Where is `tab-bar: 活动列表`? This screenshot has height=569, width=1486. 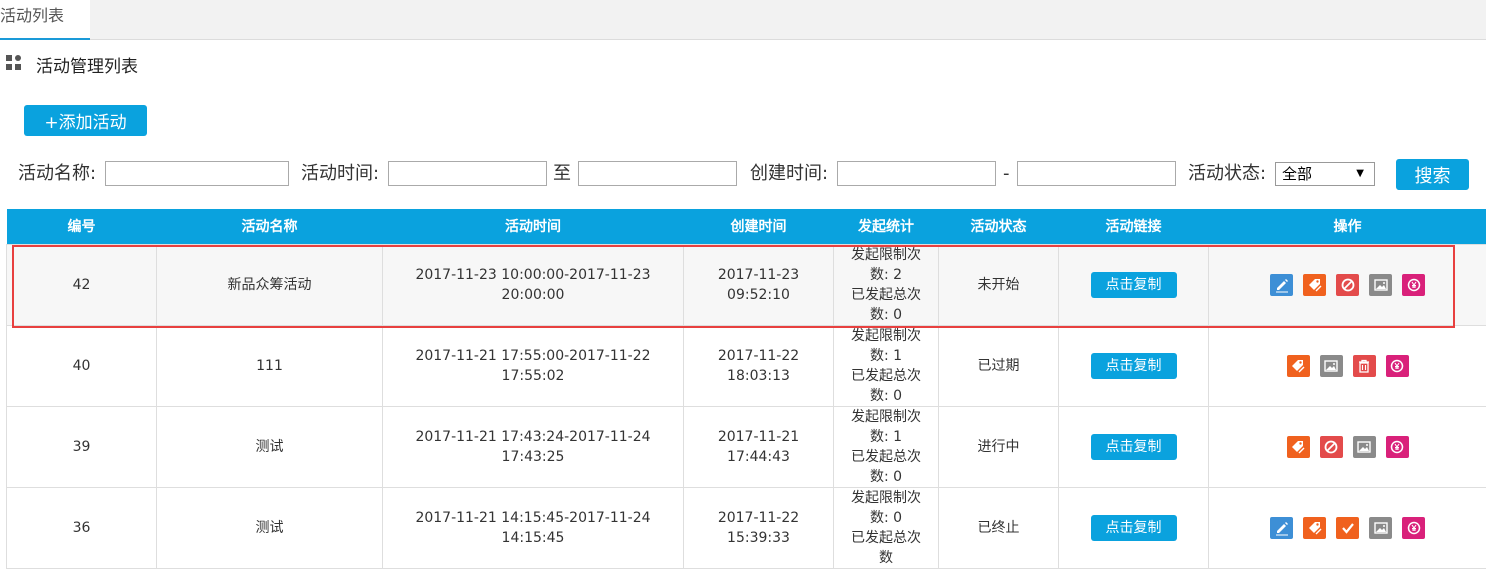
tab-bar: 活动列表 is located at coordinates (743, 20).